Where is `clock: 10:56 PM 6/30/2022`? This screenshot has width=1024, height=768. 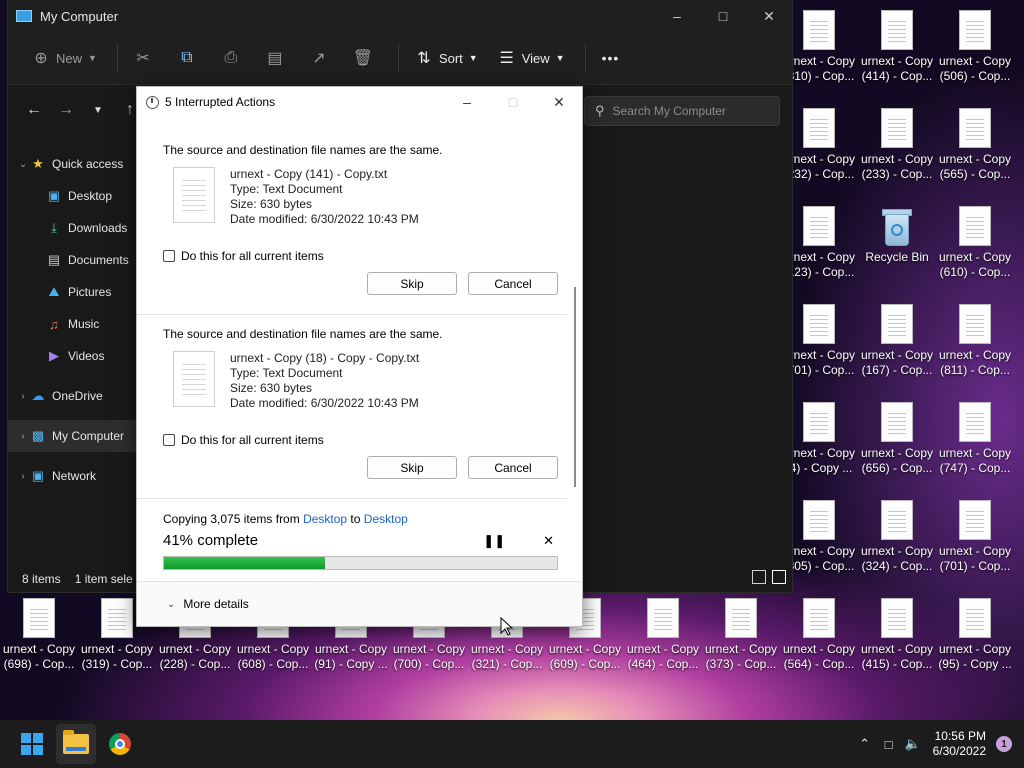 clock: 10:56 PM 6/30/2022 is located at coordinates (959, 744).